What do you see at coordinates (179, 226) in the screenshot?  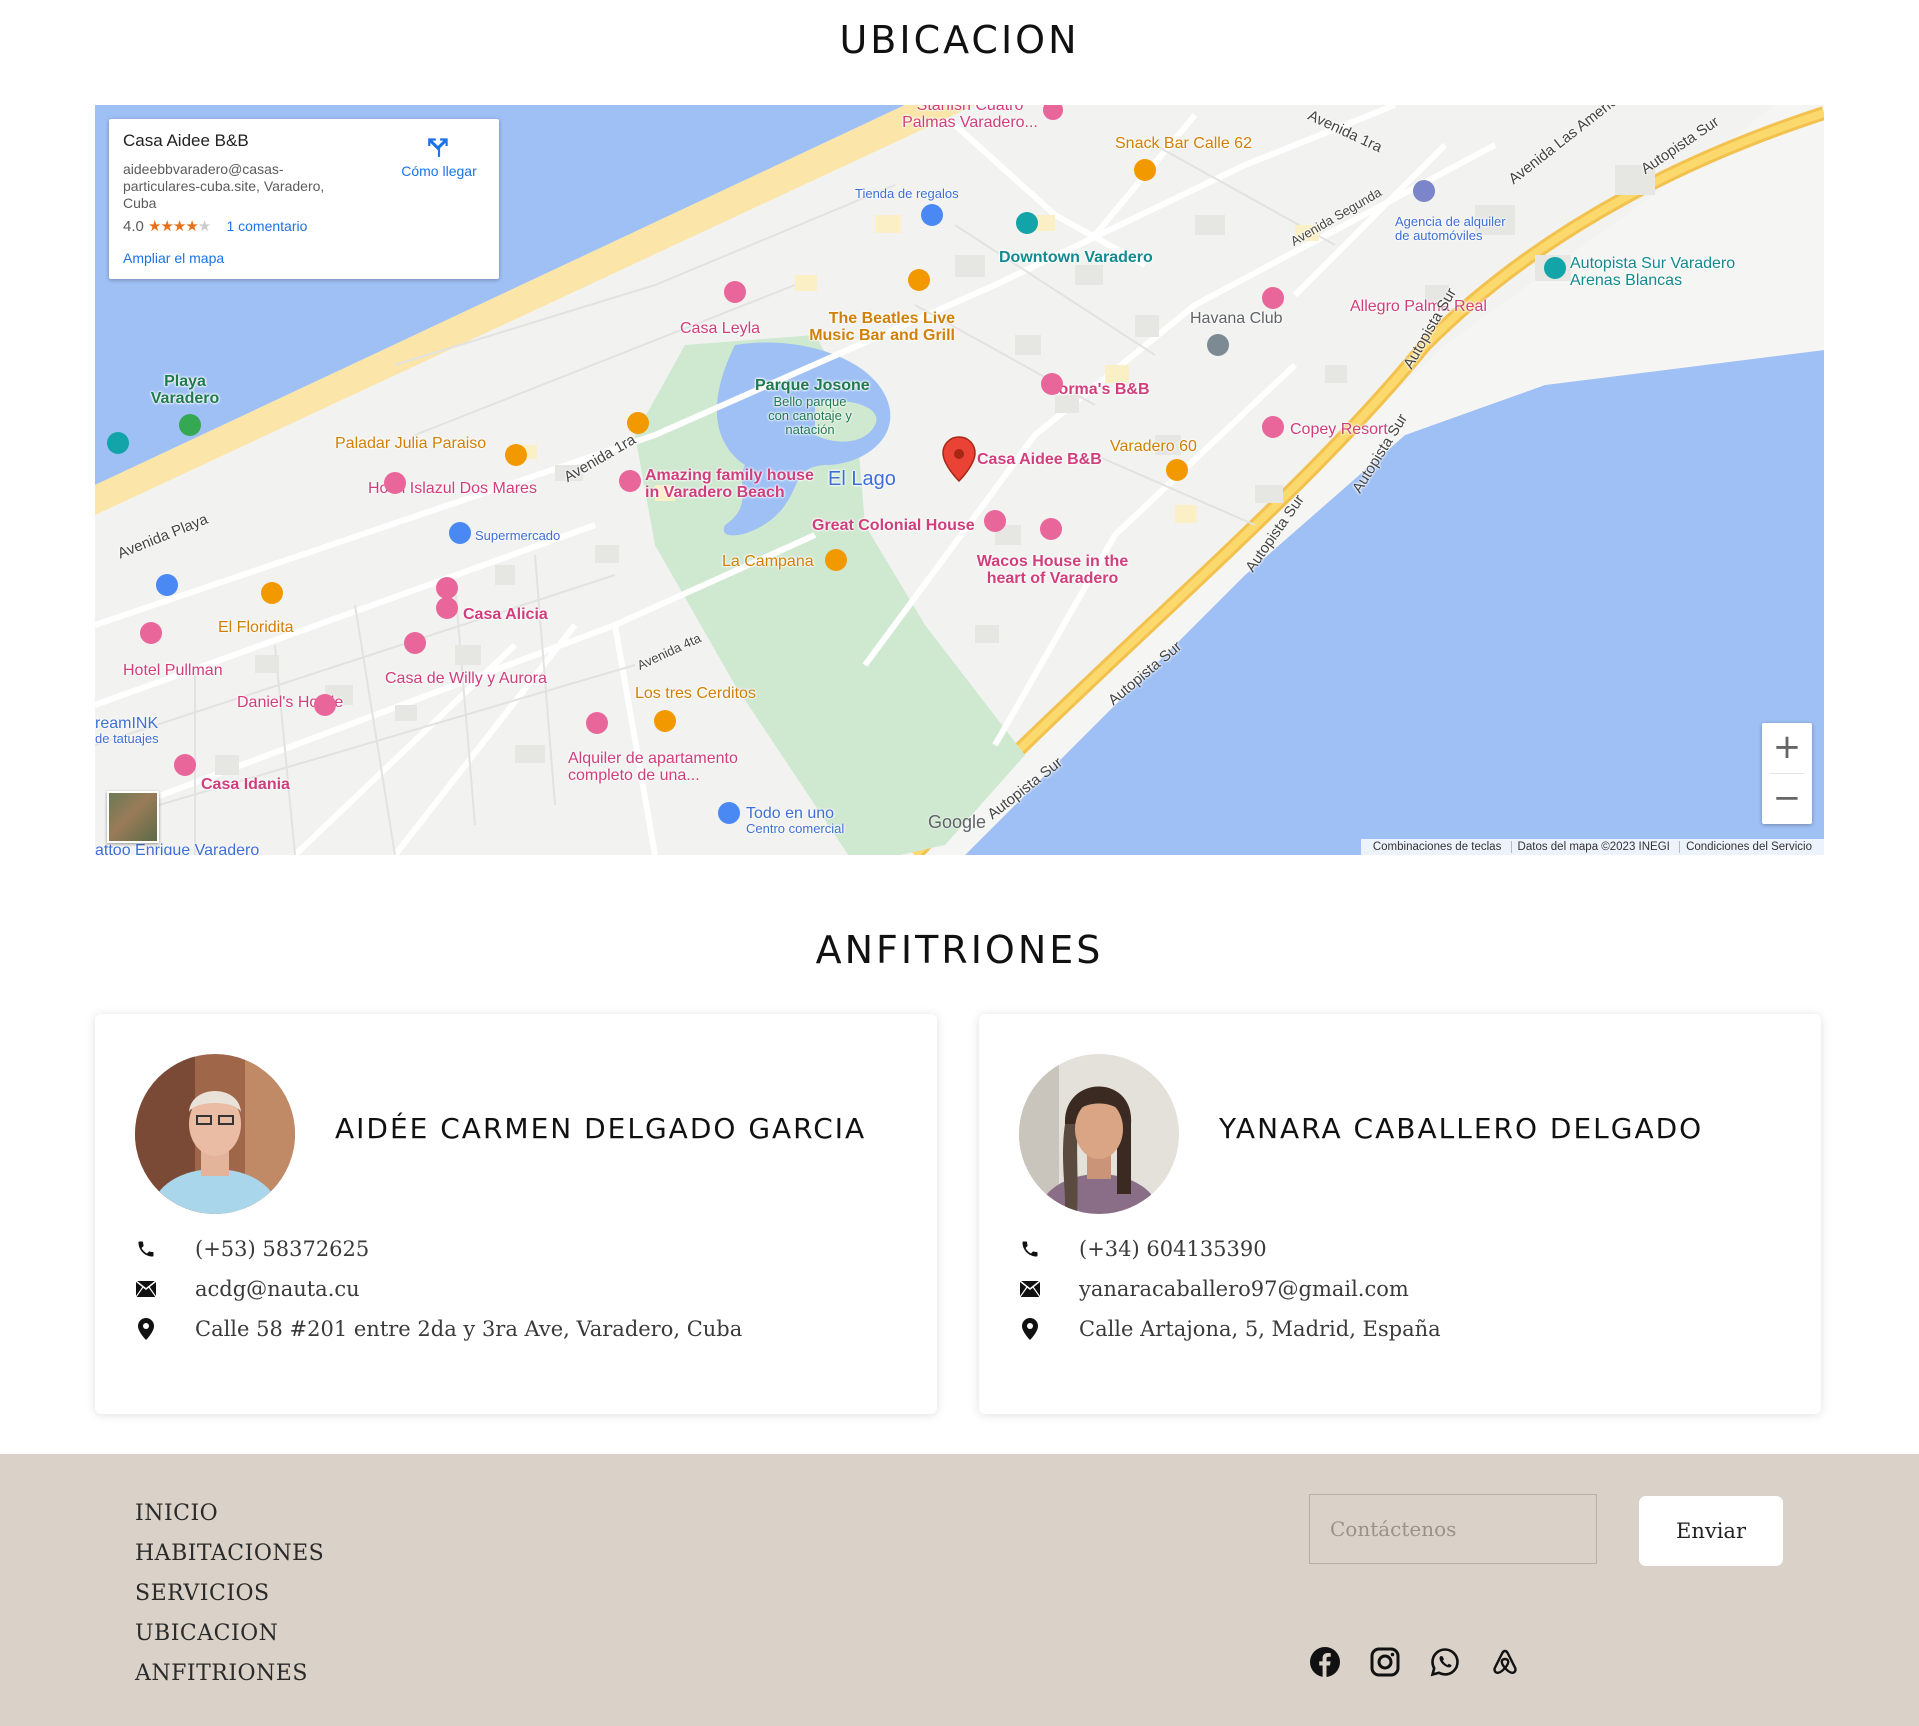 I see `rating-stars-icon: ★★★★★` at bounding box center [179, 226].